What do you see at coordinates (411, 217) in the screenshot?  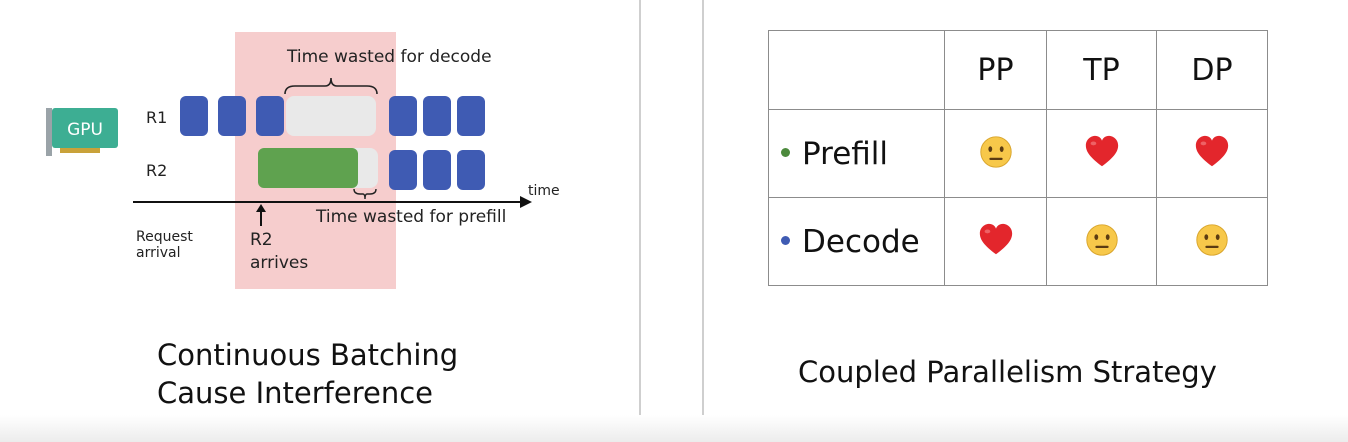 I see `prefill-waste-caption: Time wasted for prefill` at bounding box center [411, 217].